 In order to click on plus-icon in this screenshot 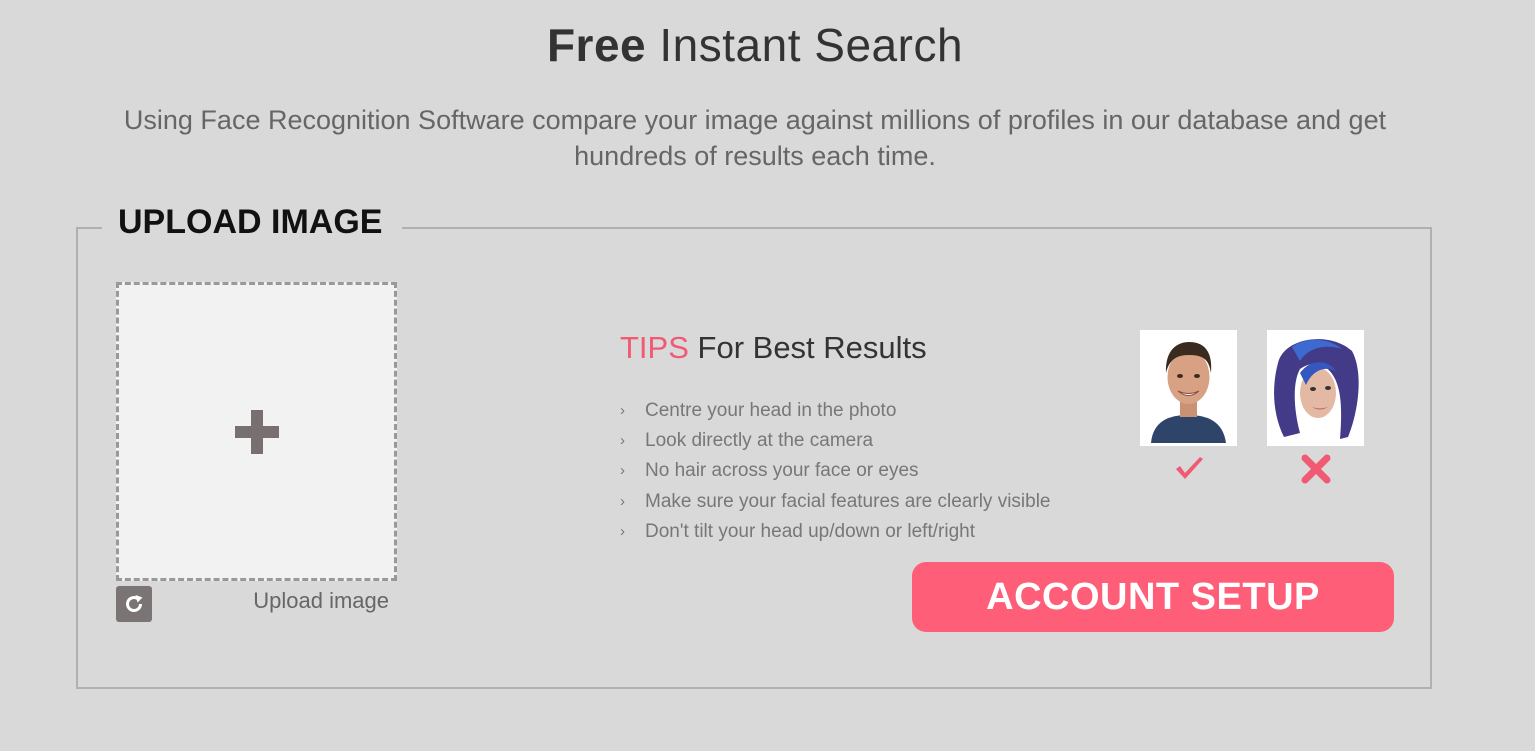, I will do `click(256, 431)`.